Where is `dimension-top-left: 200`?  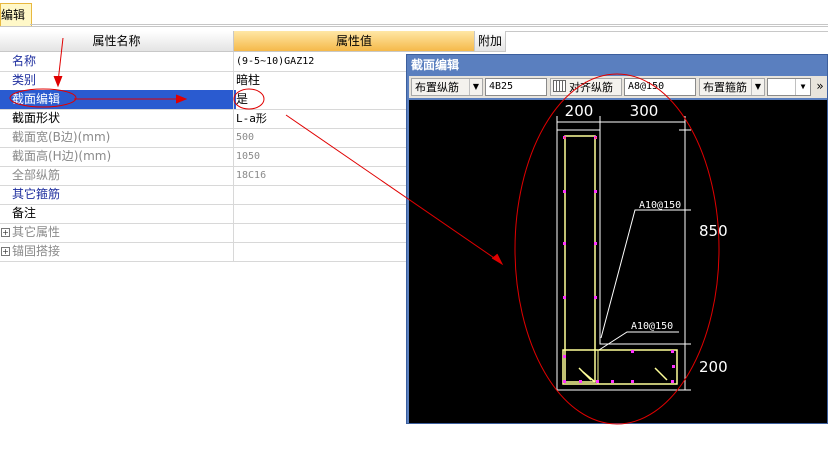
dimension-top-left: 200 is located at coordinates (579, 111).